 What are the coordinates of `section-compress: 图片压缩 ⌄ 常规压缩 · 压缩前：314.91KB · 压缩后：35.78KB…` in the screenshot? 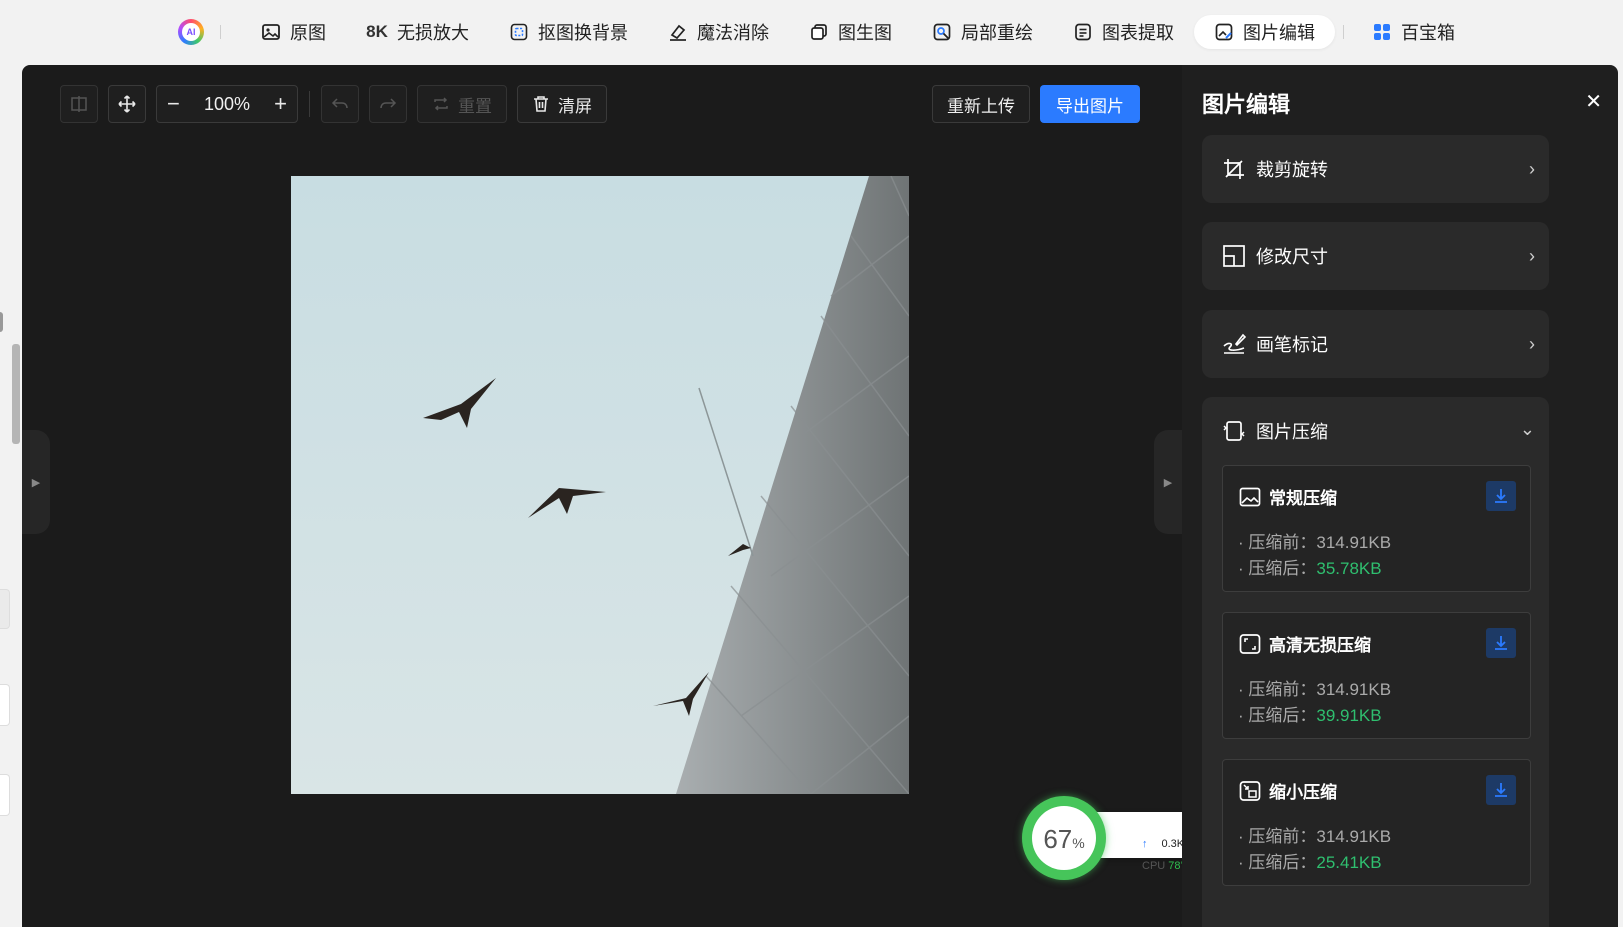 It's located at (1375, 662).